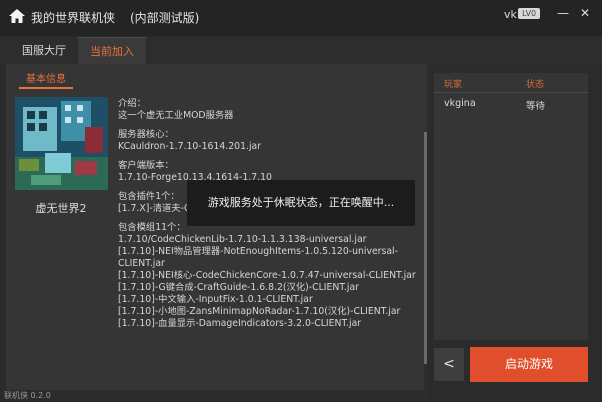  Describe the element at coordinates (146, 165) in the screenshot. I see `client-label: 客户端版本：` at that location.